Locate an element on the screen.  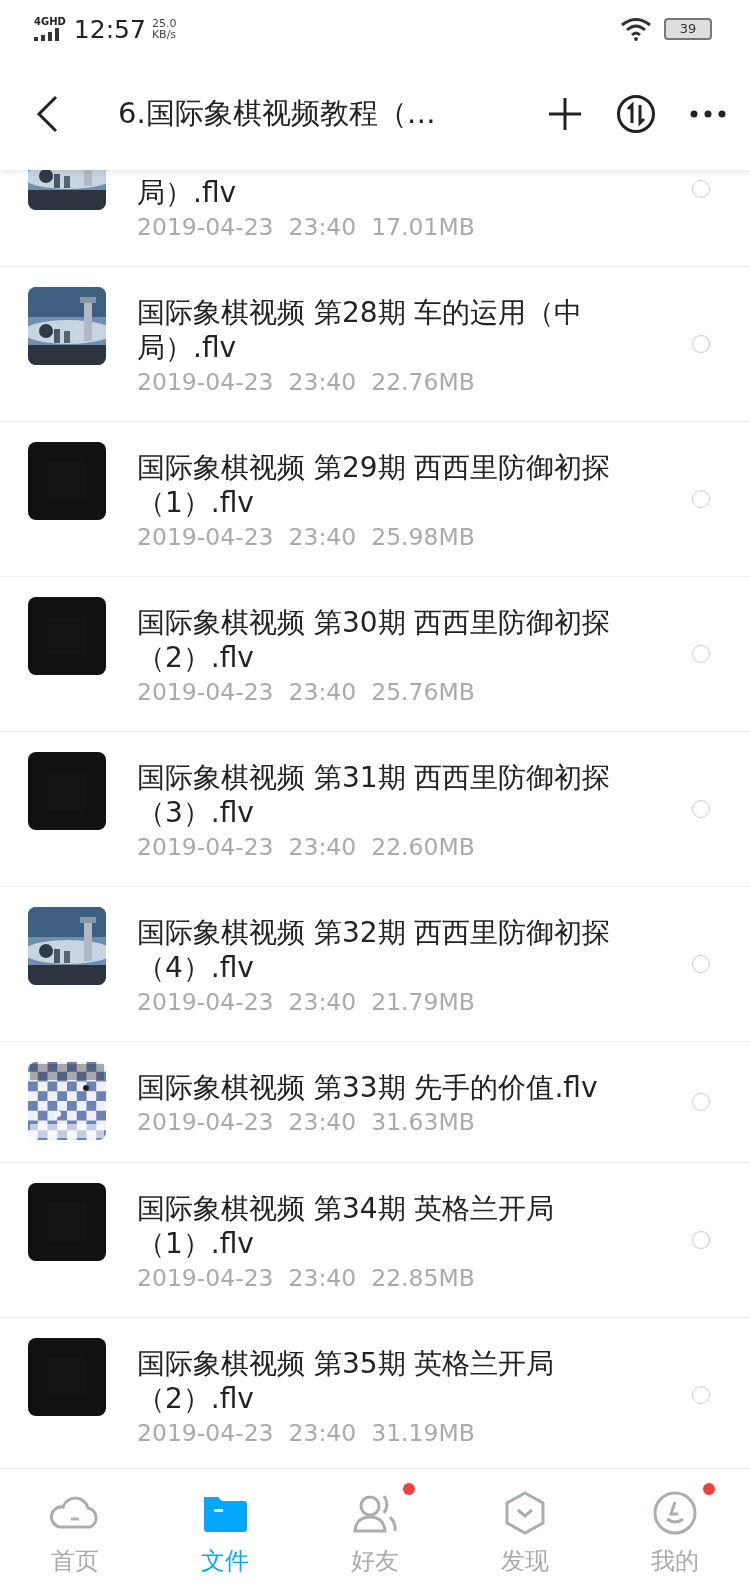
file-name: 国际象棋视频 第35期 英格兰开局（2）.flv is located at coordinates (346, 1381).